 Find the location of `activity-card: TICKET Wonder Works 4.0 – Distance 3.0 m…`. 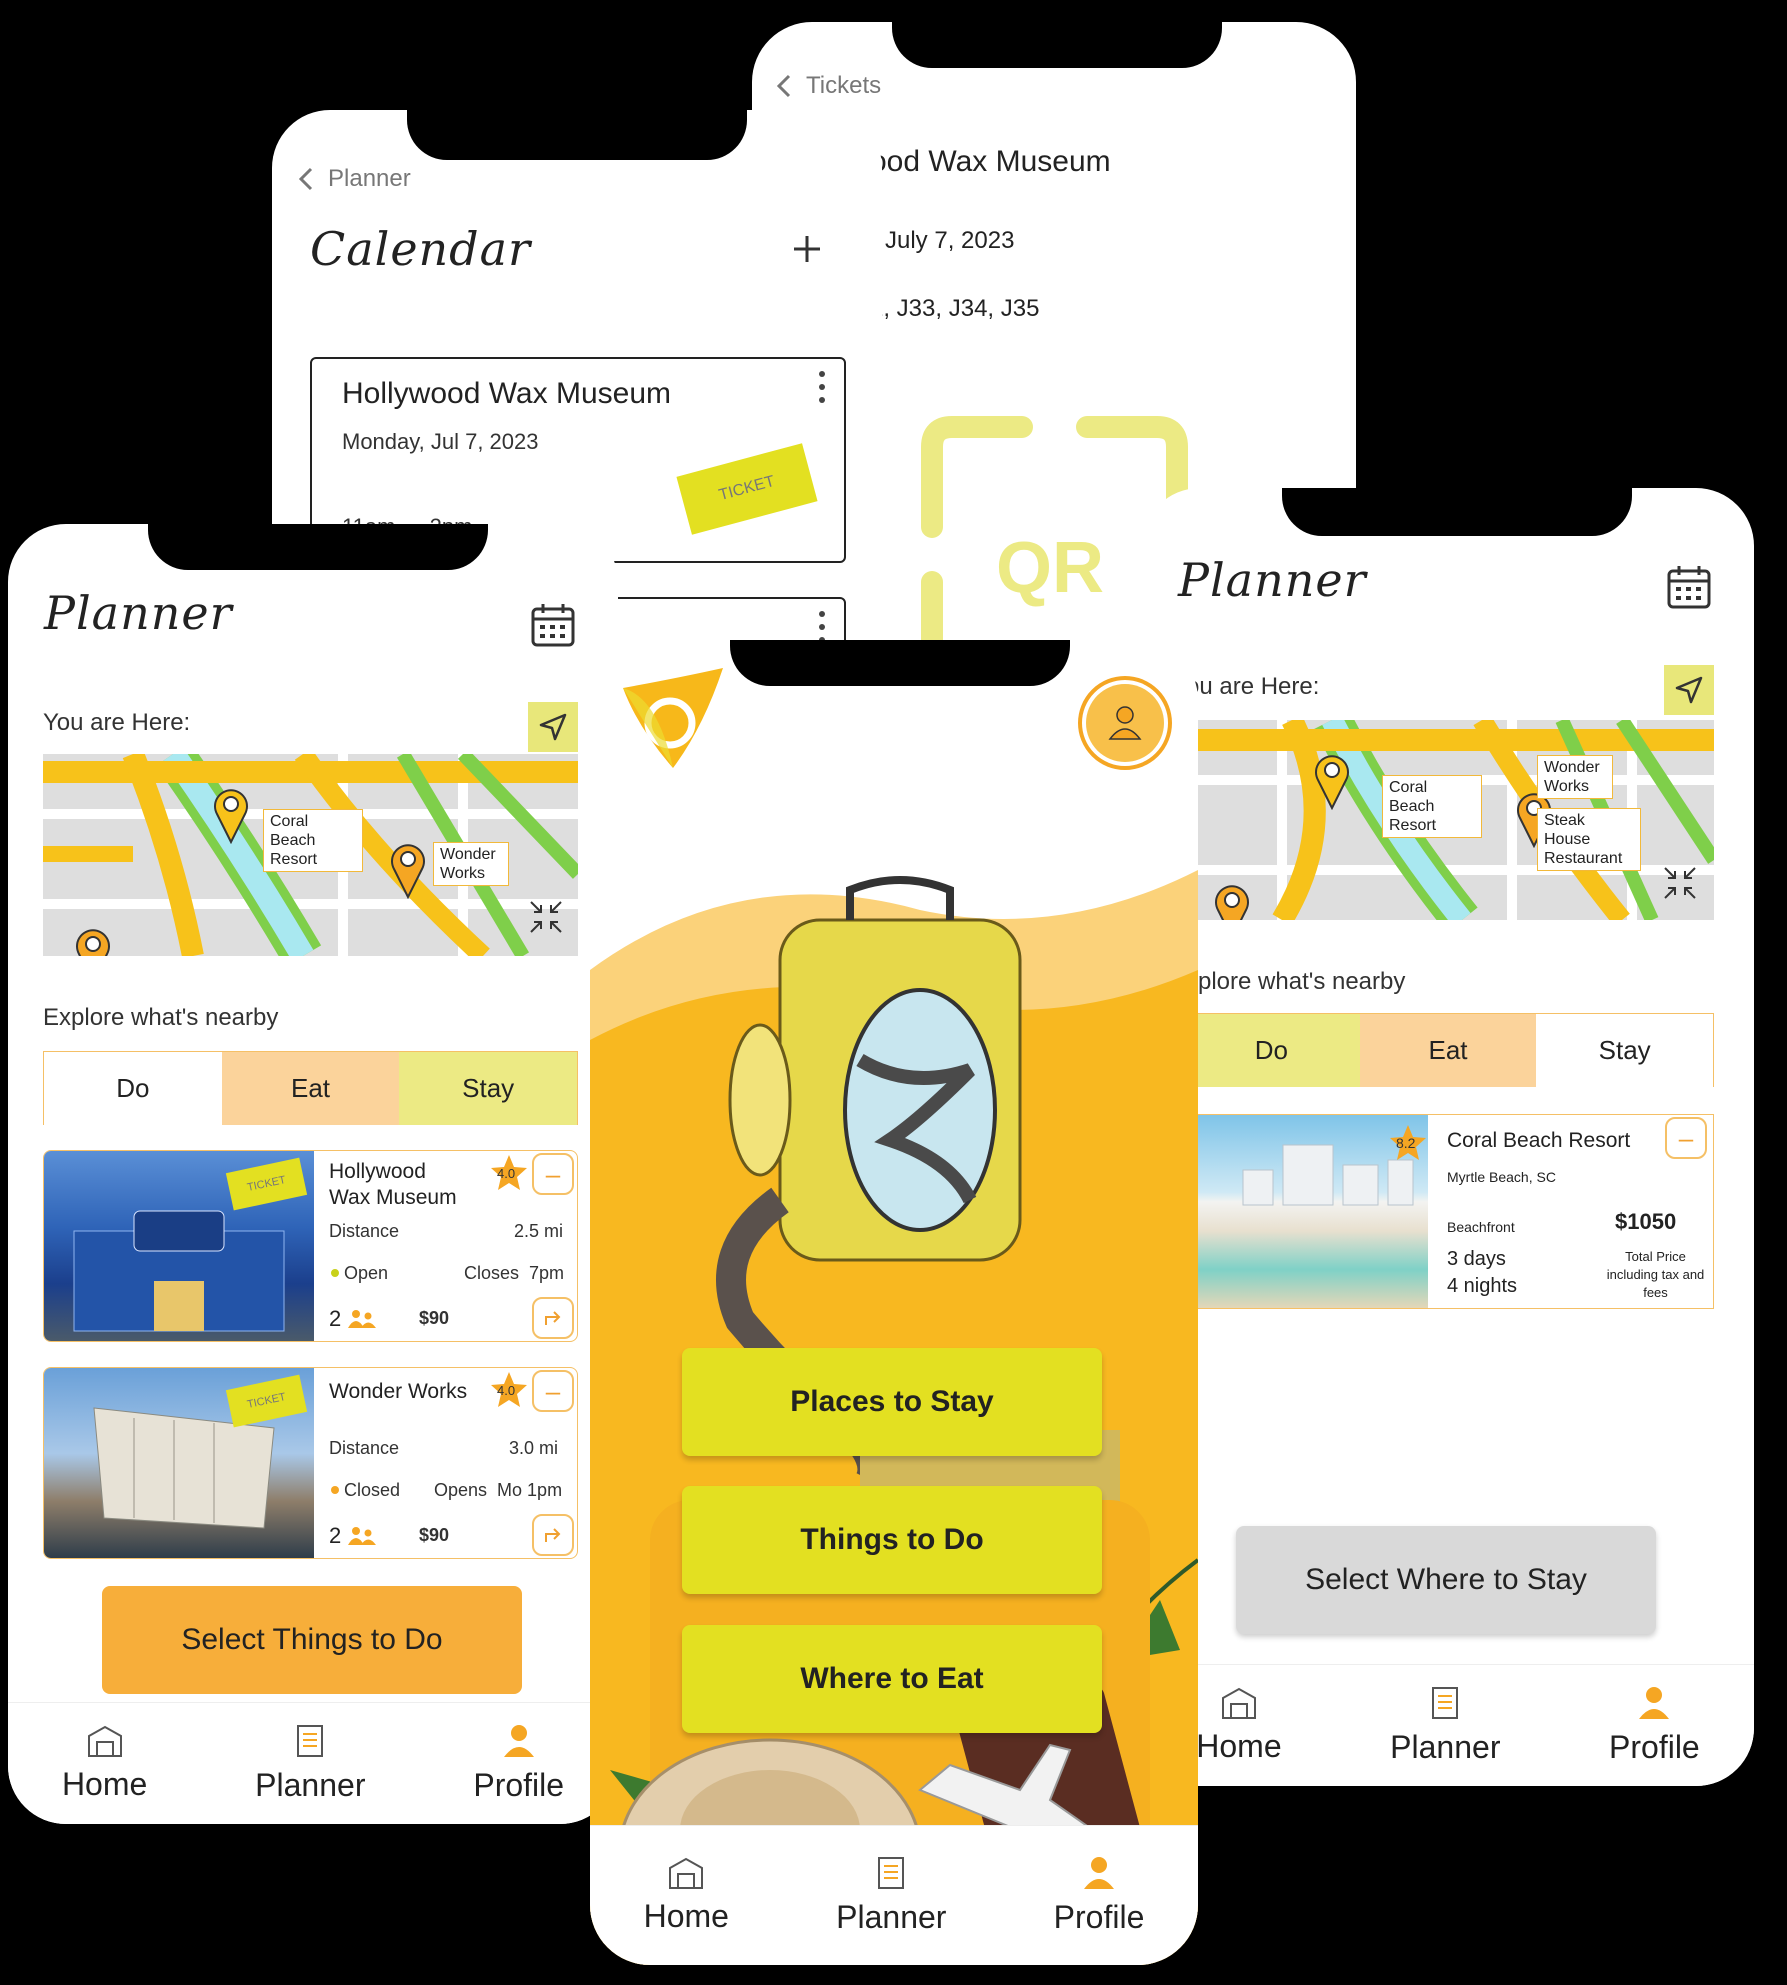

activity-card: TICKET Wonder Works 4.0 – Distance 3.0 m… is located at coordinates (310, 1463).